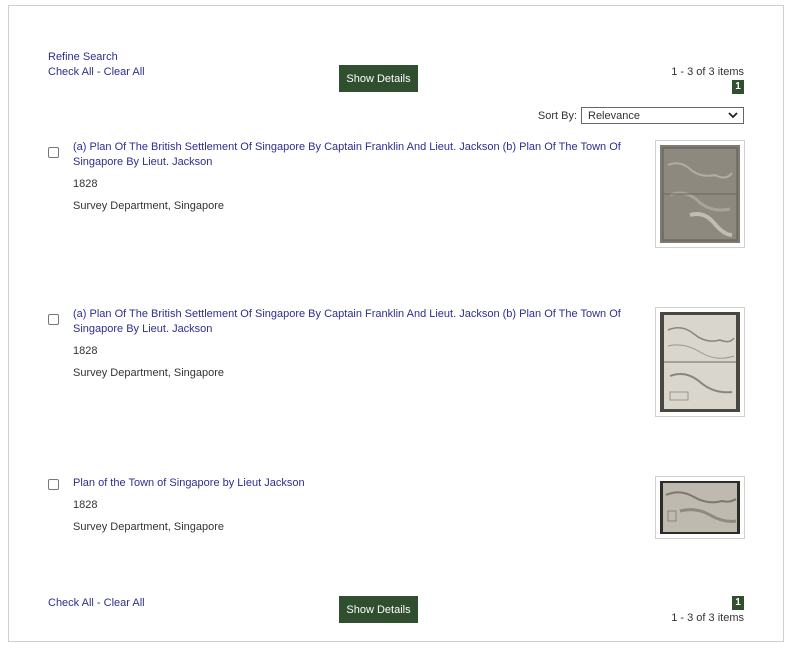 This screenshot has height=649, width=791. What do you see at coordinates (662, 115) in the screenshot?
I see `sort-select: Relevance` at bounding box center [662, 115].